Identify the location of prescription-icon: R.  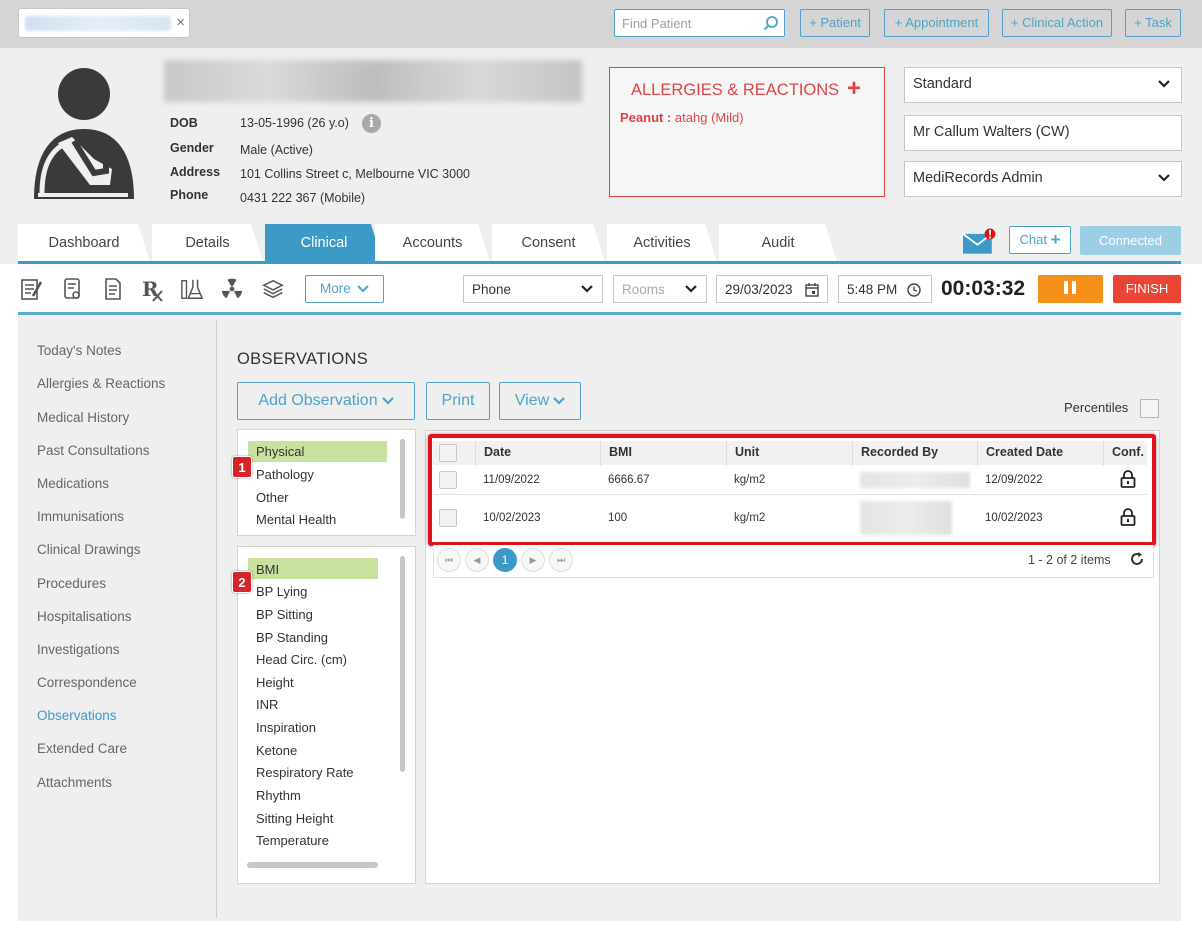
(153, 289).